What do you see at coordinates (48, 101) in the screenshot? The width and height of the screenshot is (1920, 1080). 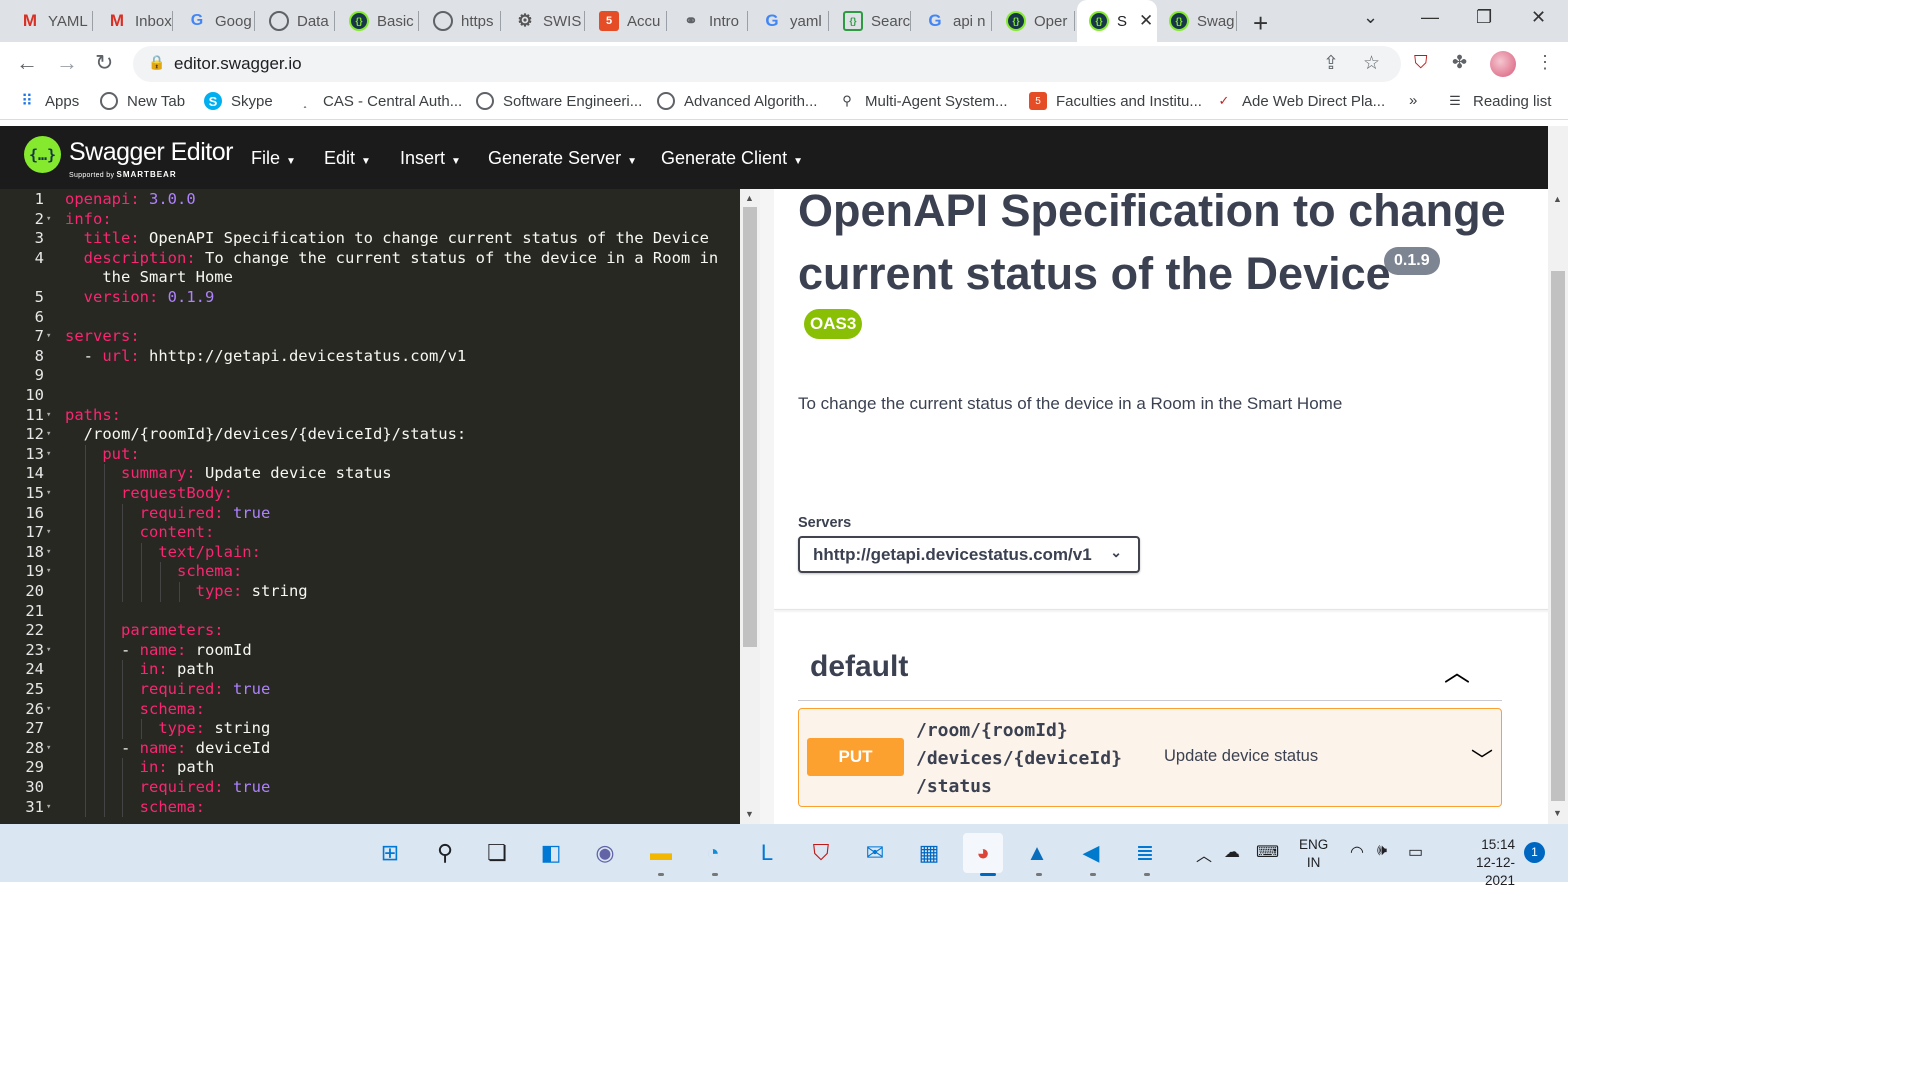 I see `bookmark-item: ⠿ Apps` at bounding box center [48, 101].